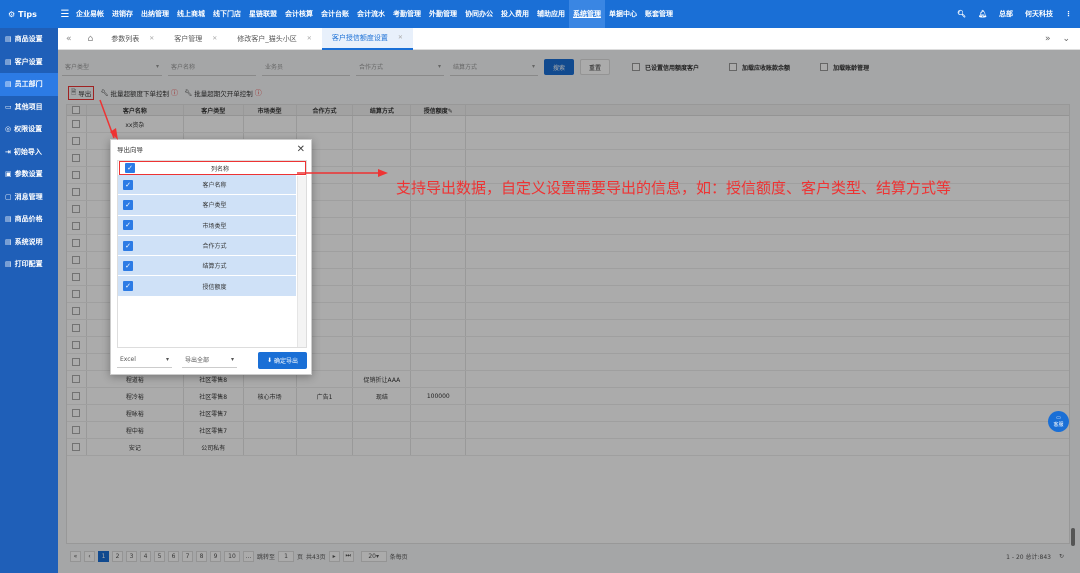  Describe the element at coordinates (211, 149) in the screenshot. I see `dialog-header: 导出向导 ✕` at that location.